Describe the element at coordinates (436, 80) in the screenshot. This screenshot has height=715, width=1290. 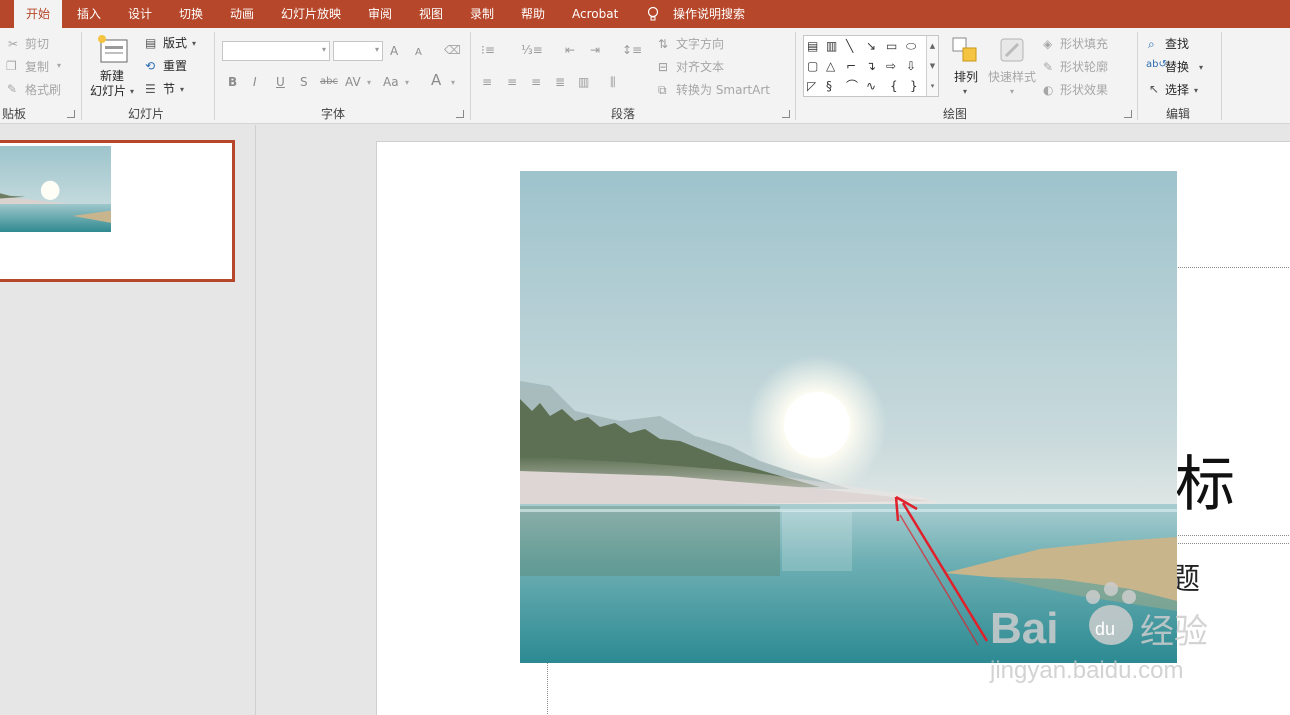
I see `font-color-button: A` at that location.